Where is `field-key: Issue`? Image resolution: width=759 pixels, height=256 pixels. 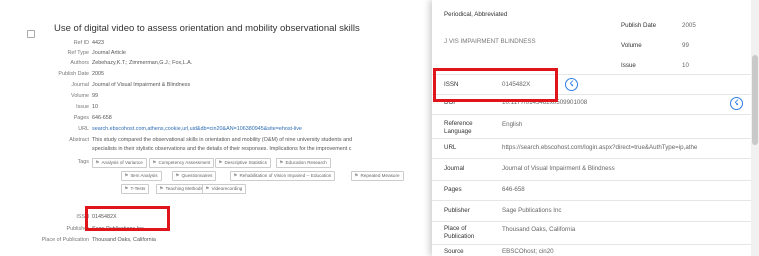
field-key: Issue is located at coordinates (82, 107).